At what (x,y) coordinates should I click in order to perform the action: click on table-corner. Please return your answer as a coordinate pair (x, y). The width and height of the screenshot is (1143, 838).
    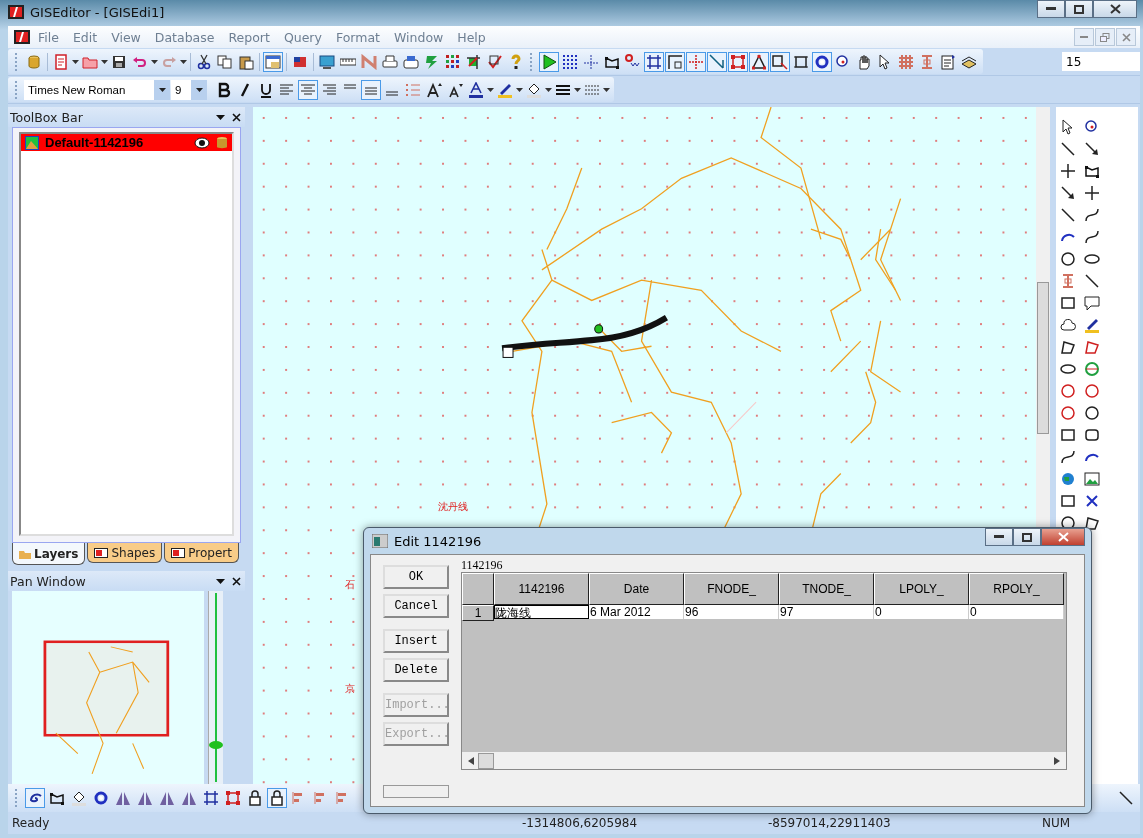
    Looking at the image, I should click on (478, 589).